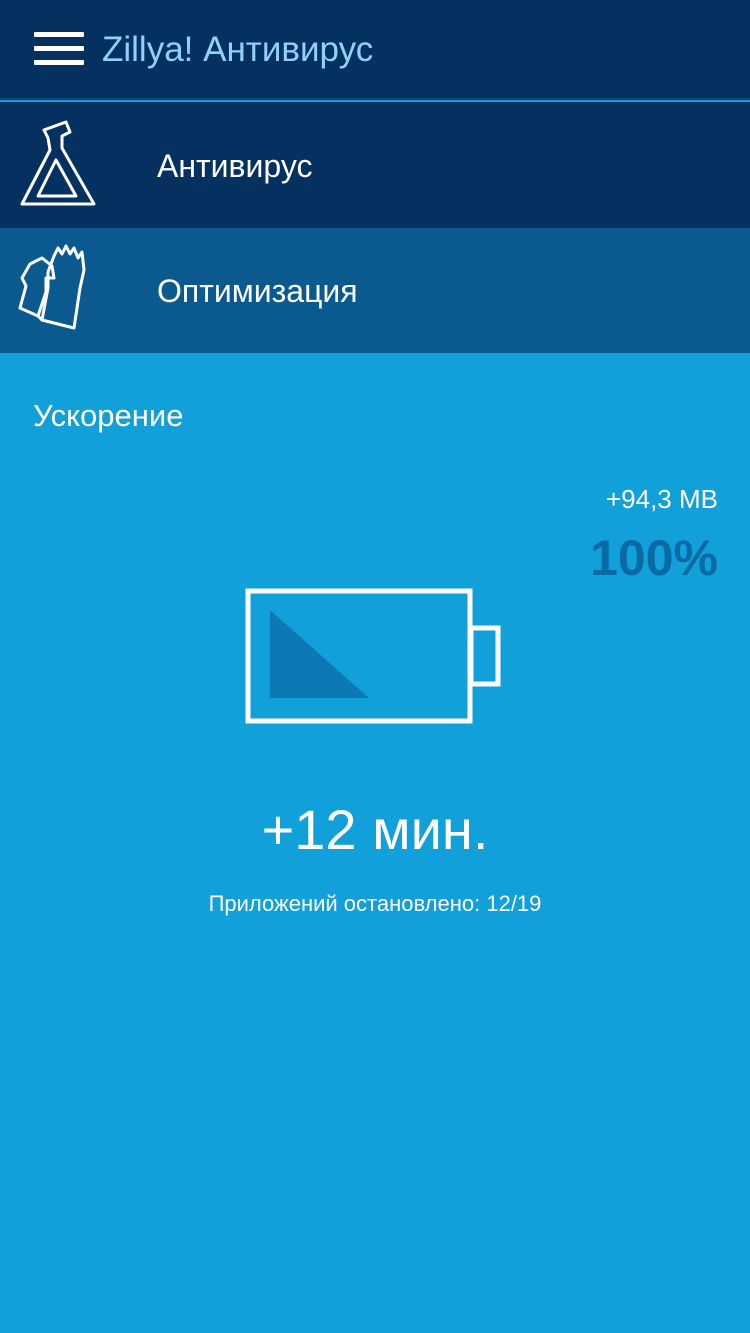  I want to click on nav-item-label: Оптимизация, so click(257, 291).